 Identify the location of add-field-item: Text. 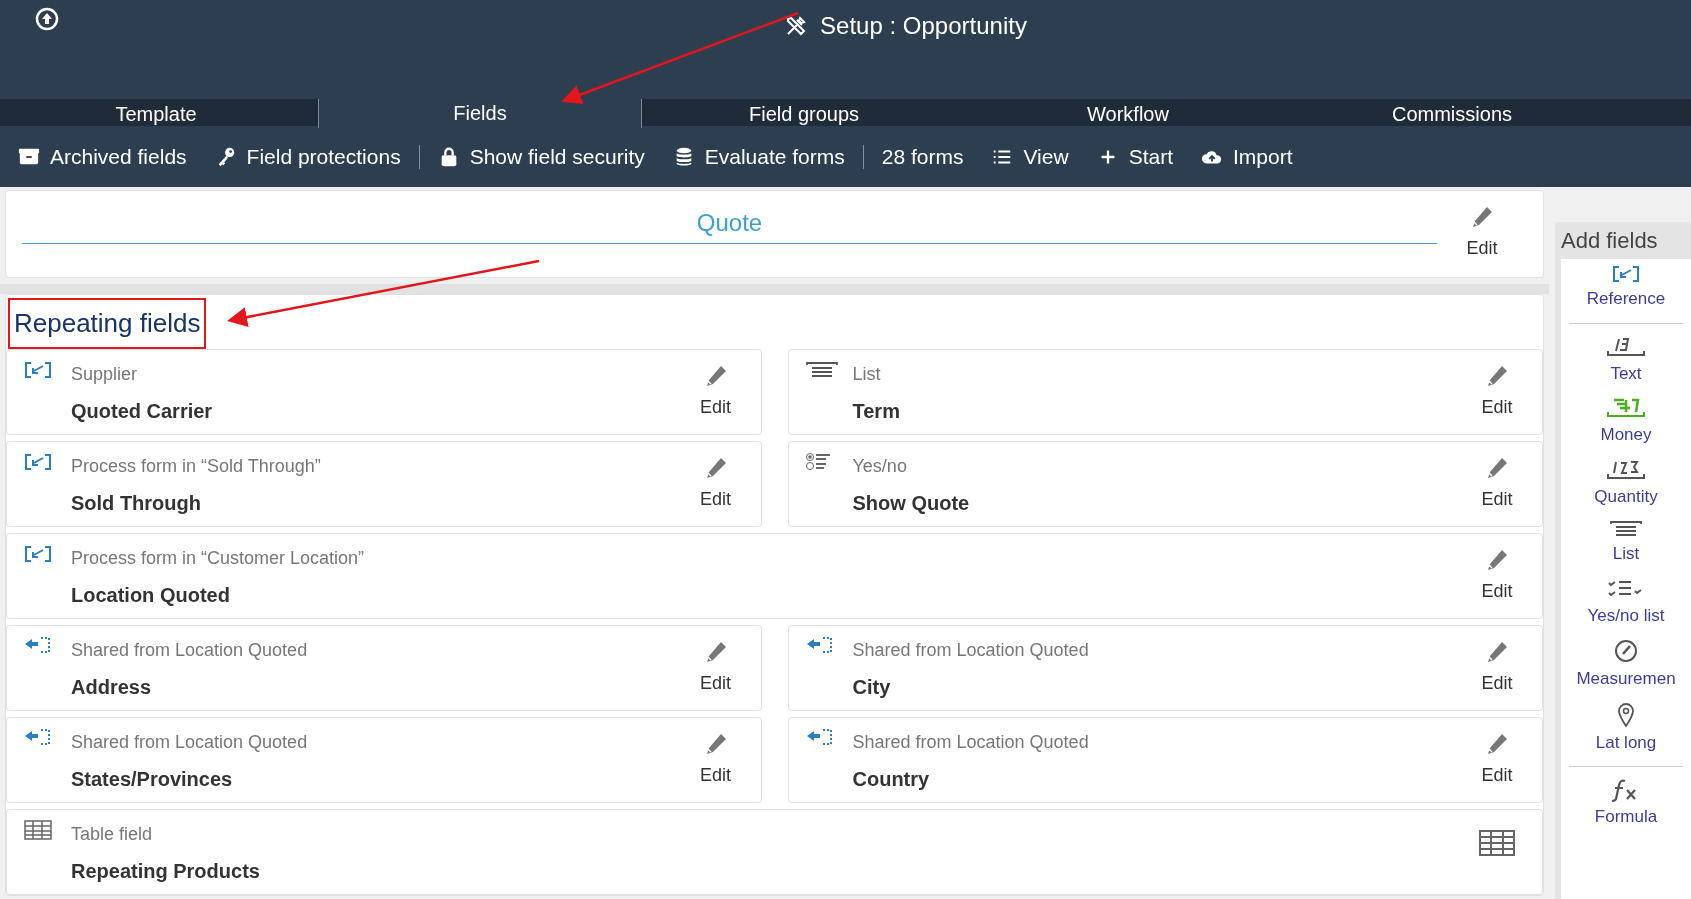
(1626, 360).